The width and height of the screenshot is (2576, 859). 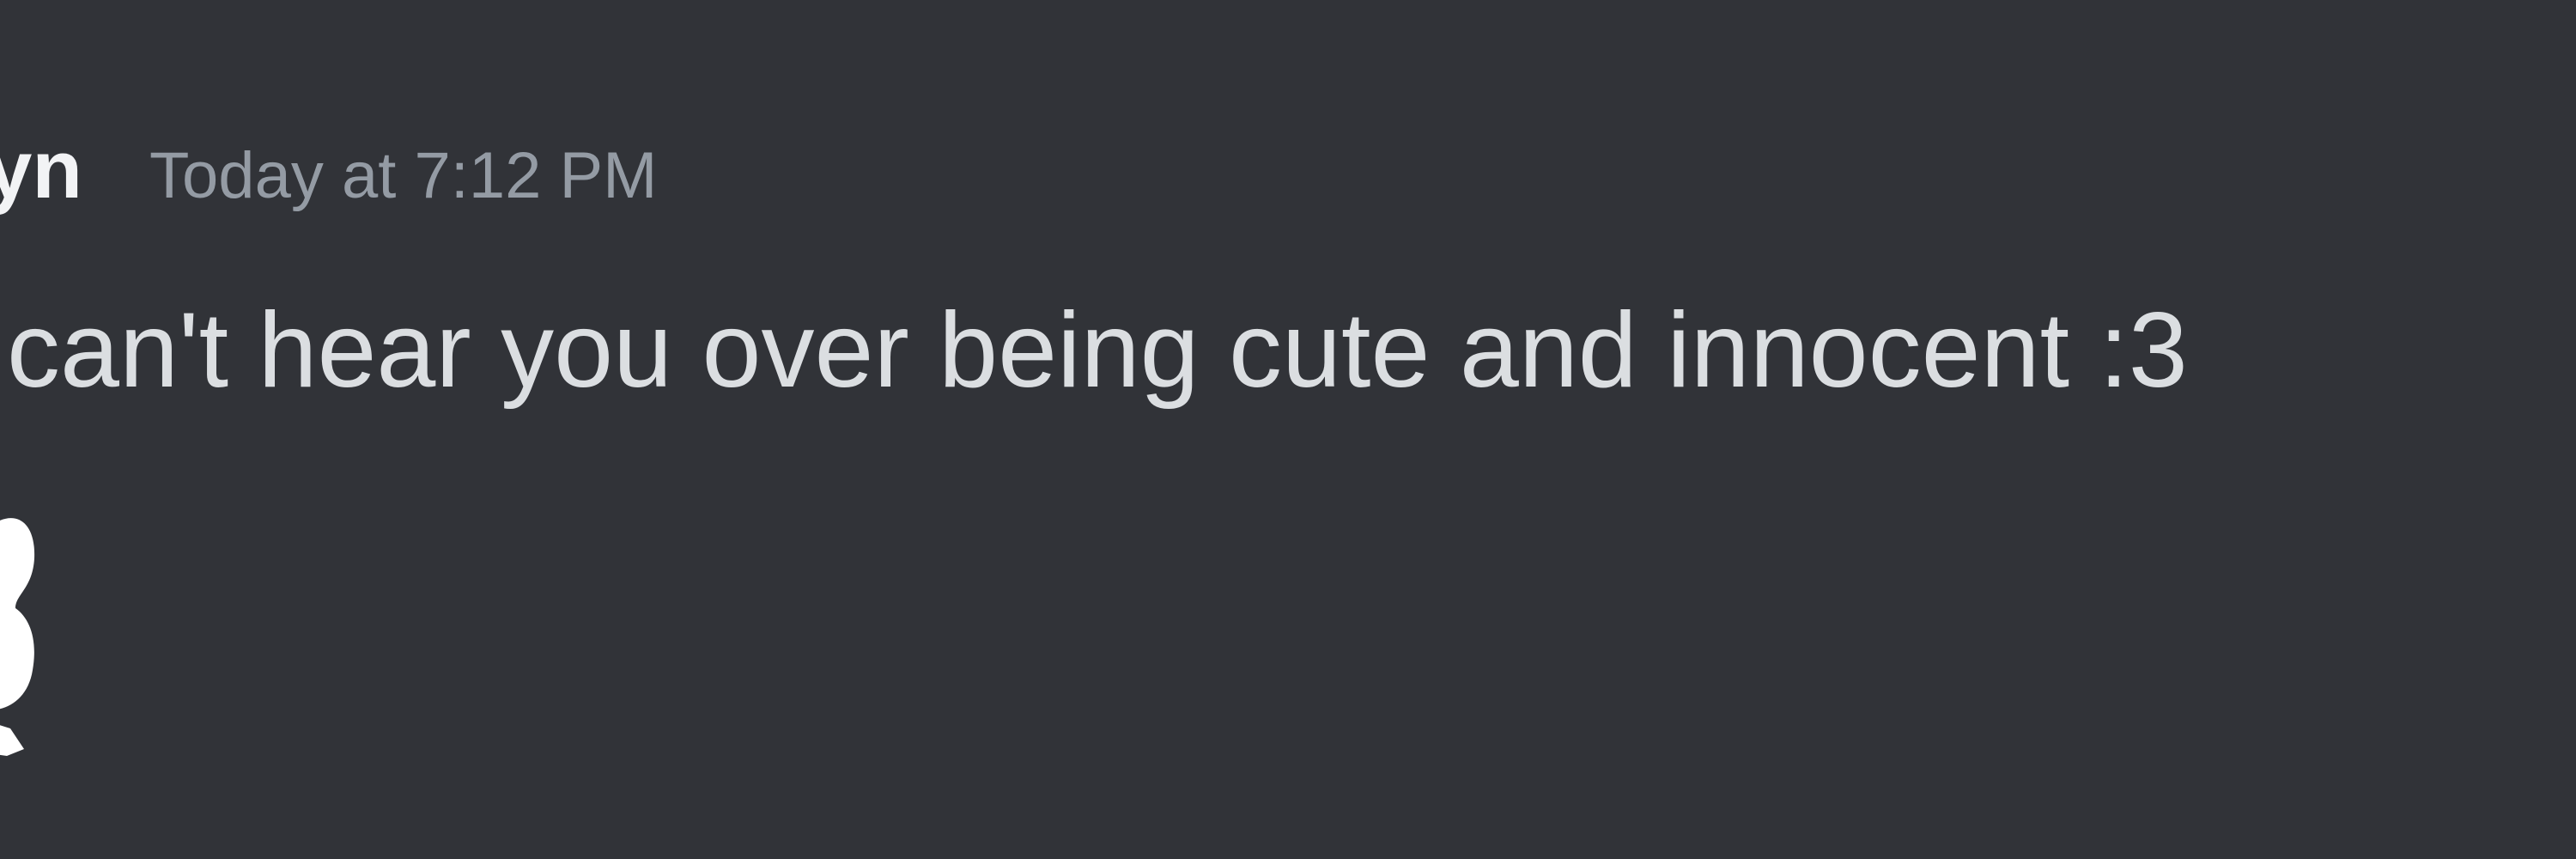 What do you see at coordinates (41, 170) in the screenshot?
I see `message-author: yn` at bounding box center [41, 170].